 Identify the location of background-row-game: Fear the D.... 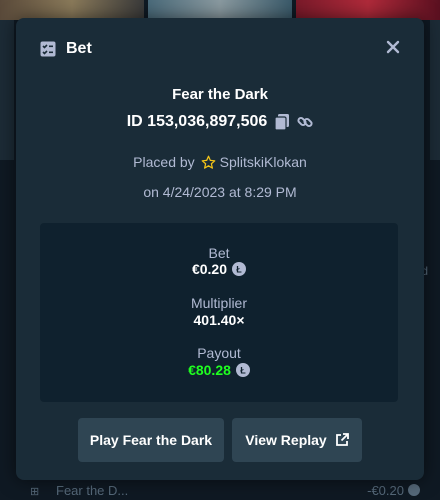
(92, 490).